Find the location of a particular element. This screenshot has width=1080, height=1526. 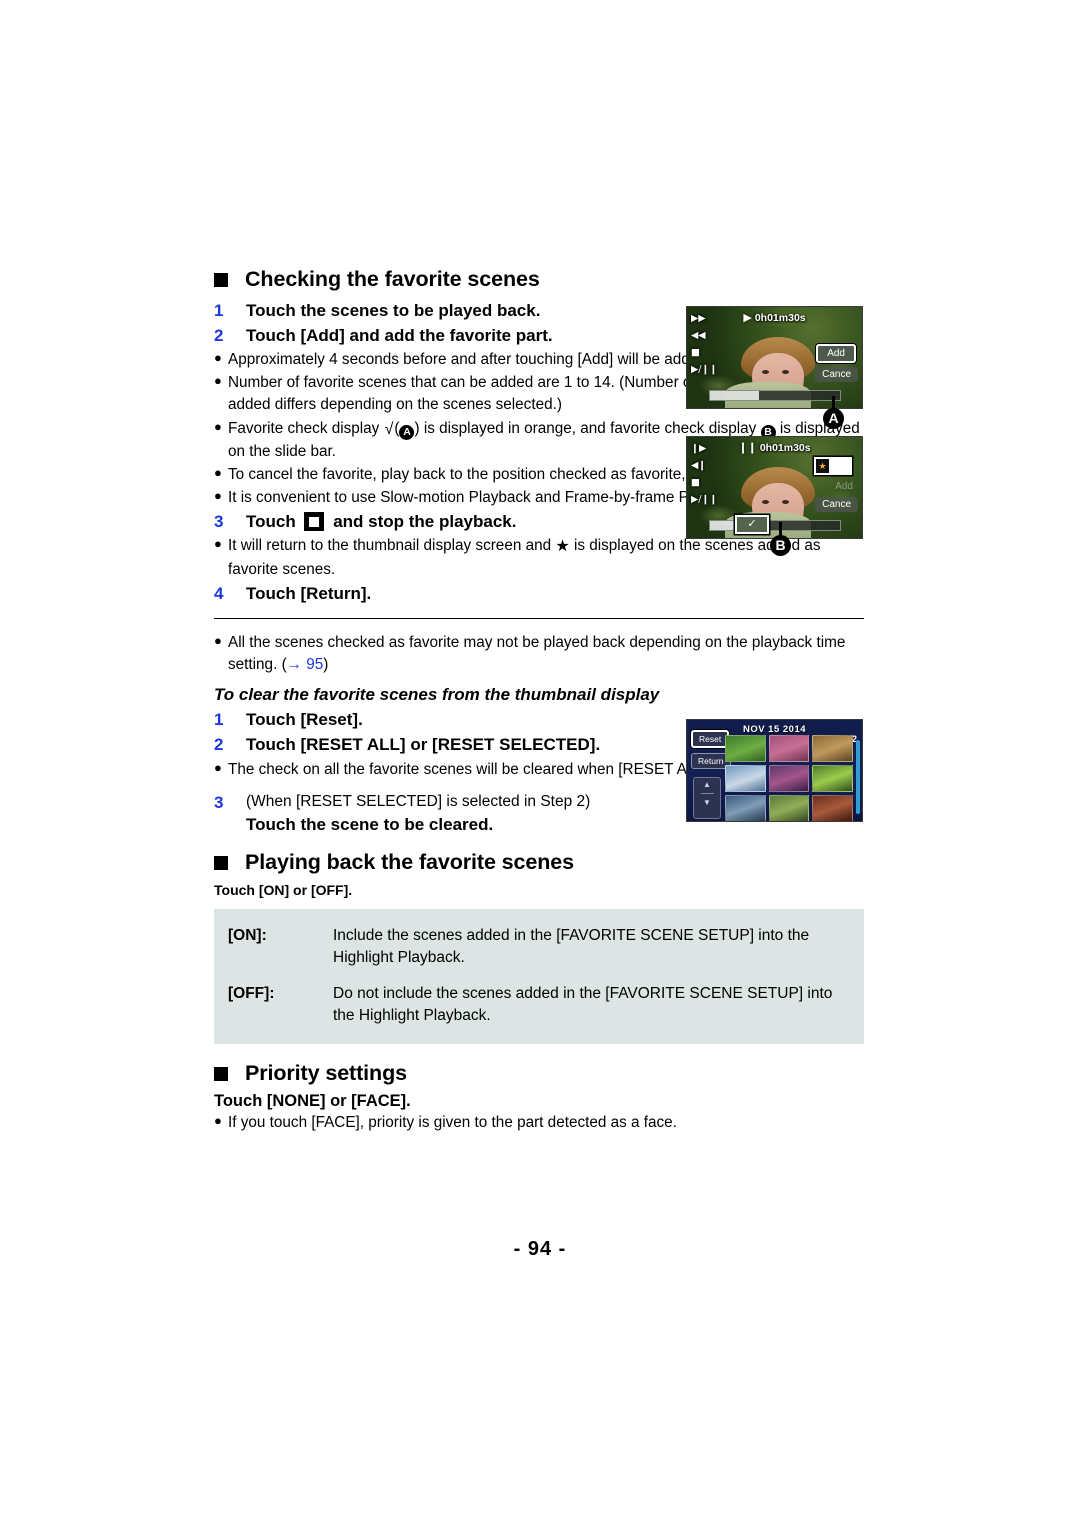

slide-bar-progress is located at coordinates (735, 395).